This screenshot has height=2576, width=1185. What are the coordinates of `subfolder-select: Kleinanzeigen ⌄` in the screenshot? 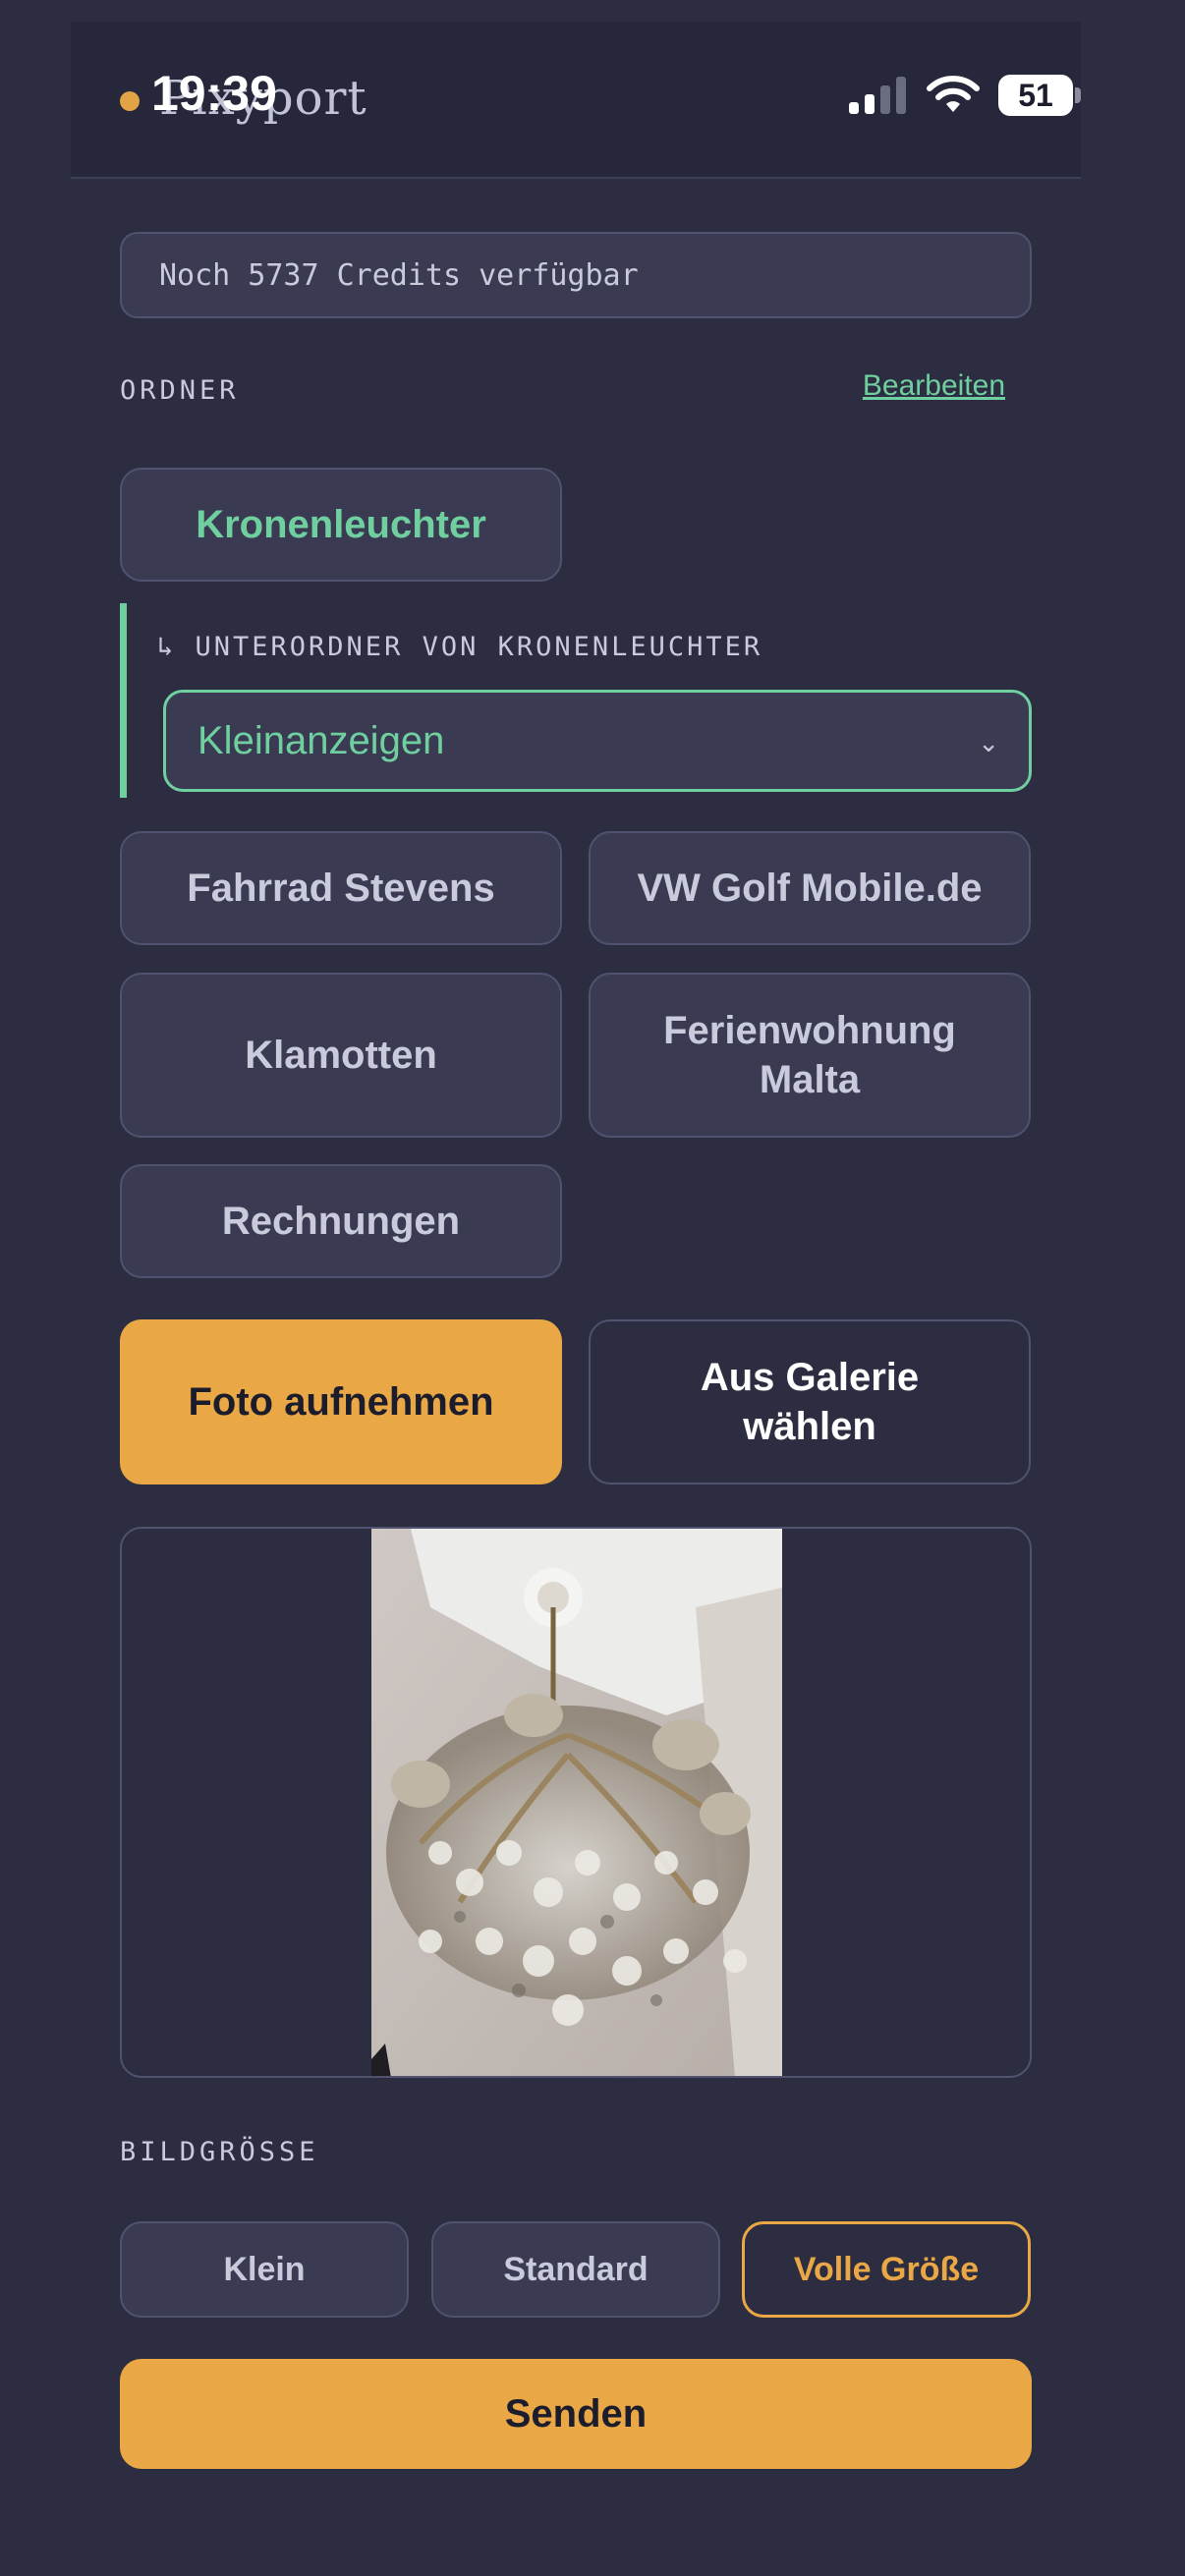 It's located at (598, 741).